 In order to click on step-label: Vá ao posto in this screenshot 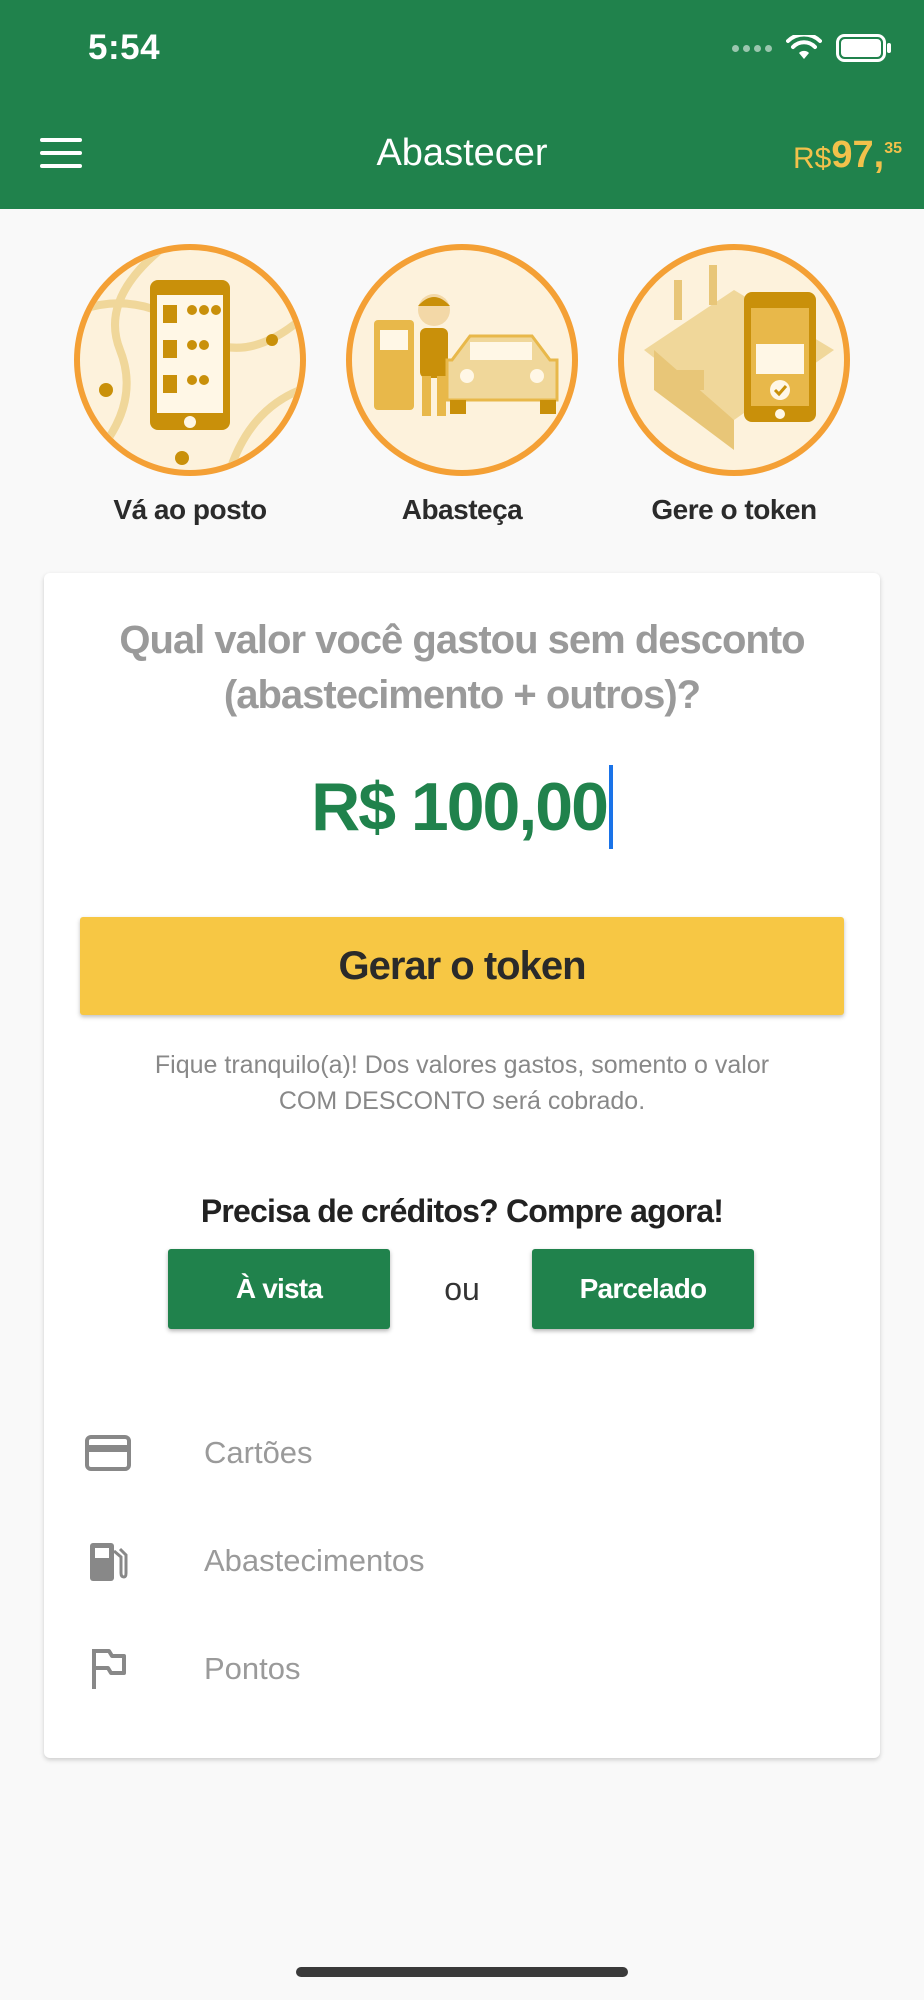, I will do `click(190, 509)`.